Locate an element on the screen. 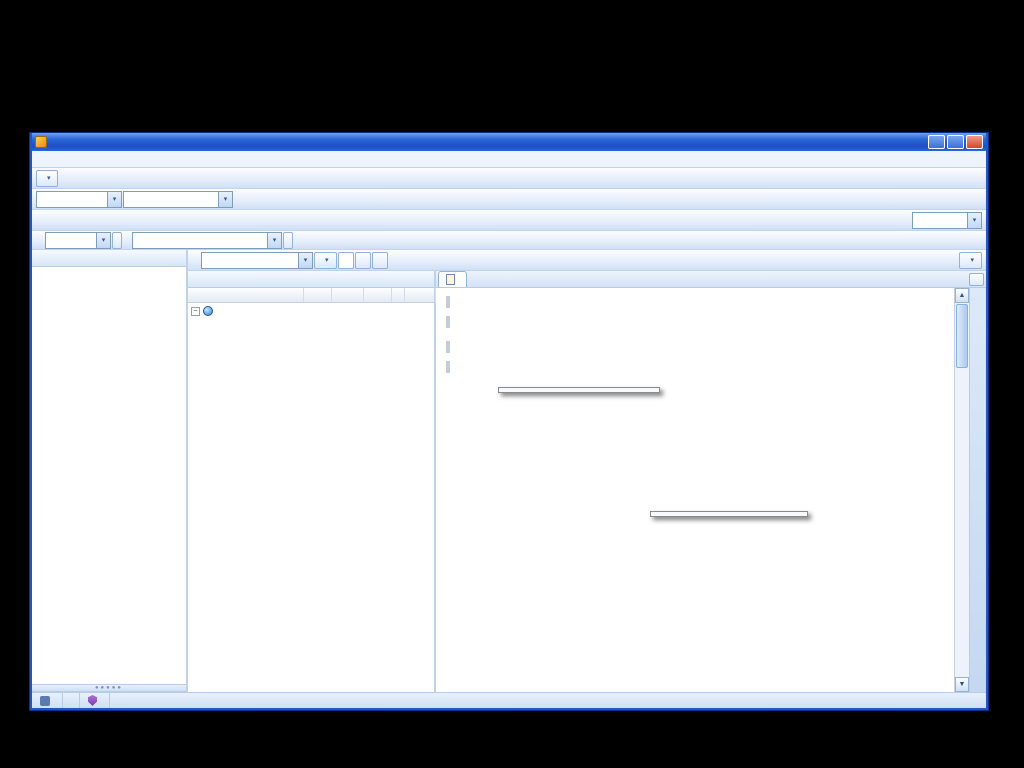 The width and height of the screenshot is (1024, 768). node-icon is located at coordinates (208, 311).